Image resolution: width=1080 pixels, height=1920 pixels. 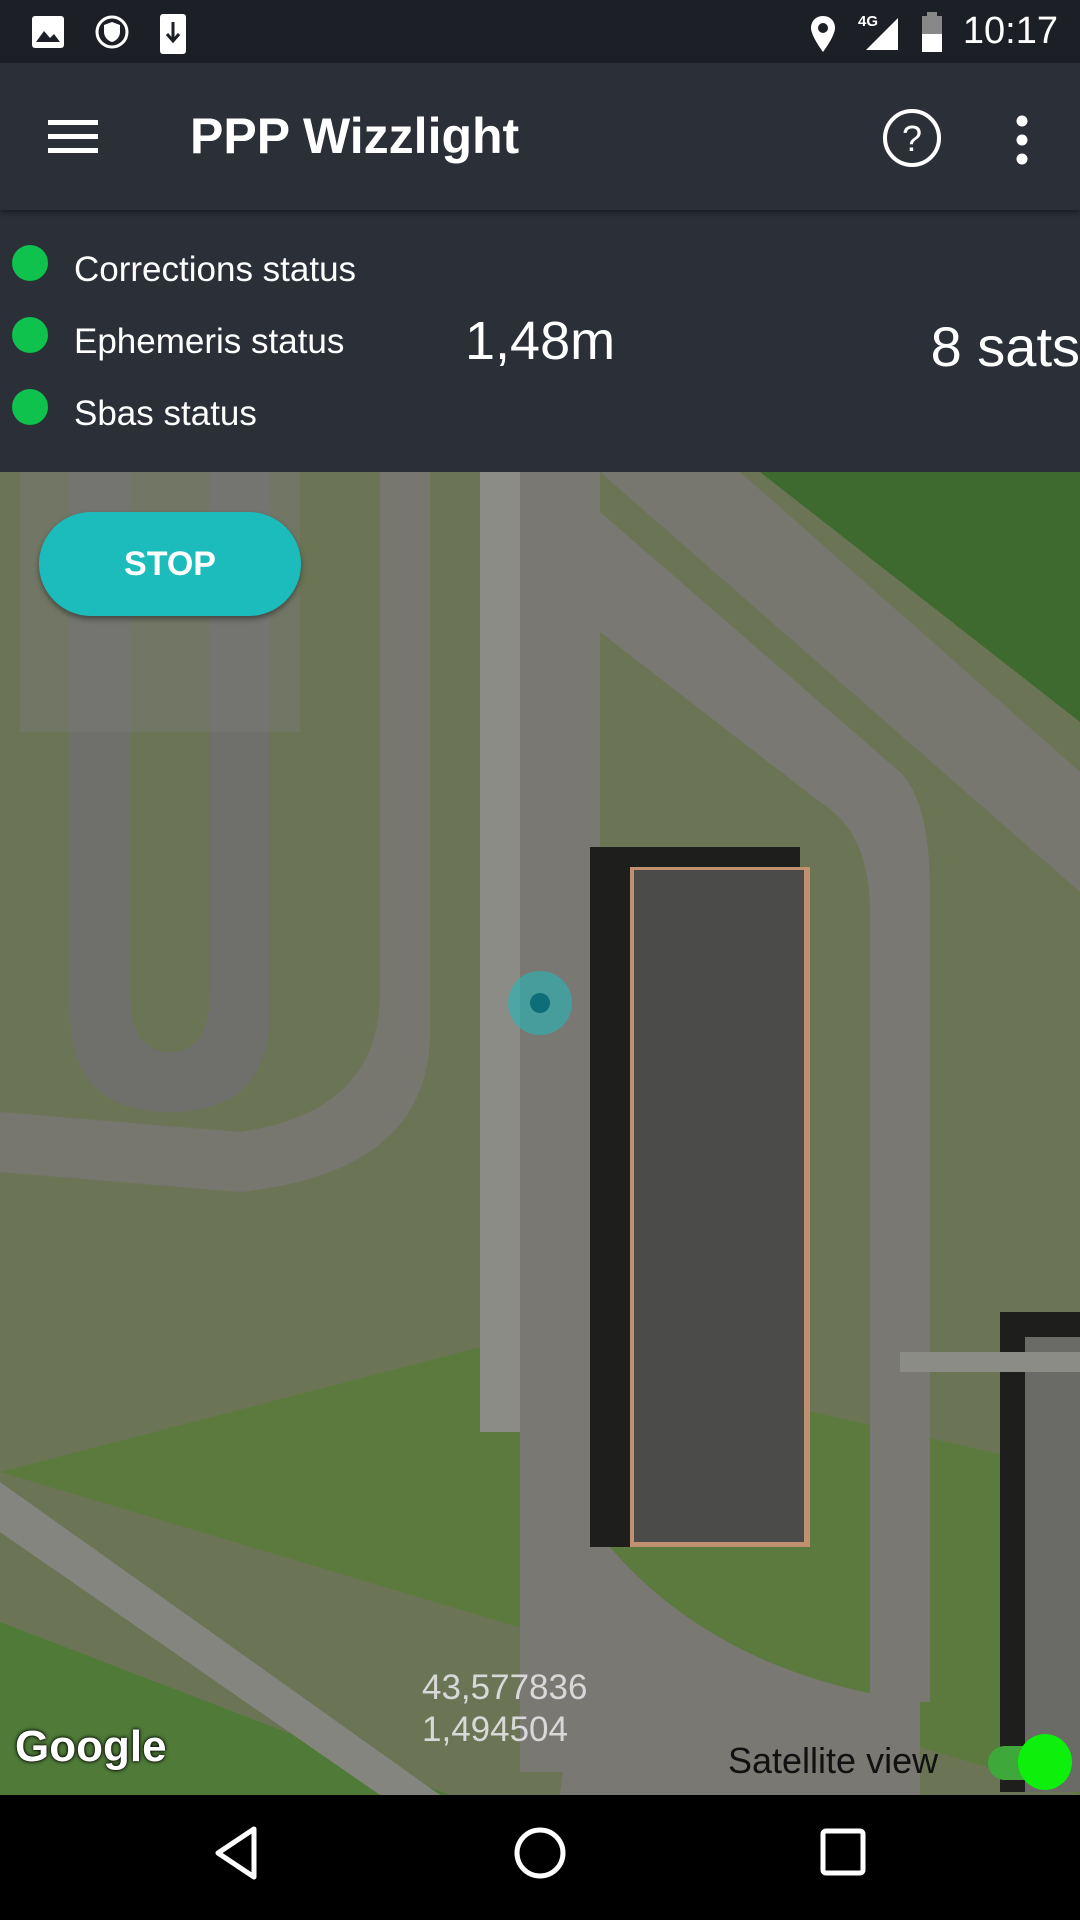 I want to click on sbas-status: Sbas status, so click(x=134, y=411).